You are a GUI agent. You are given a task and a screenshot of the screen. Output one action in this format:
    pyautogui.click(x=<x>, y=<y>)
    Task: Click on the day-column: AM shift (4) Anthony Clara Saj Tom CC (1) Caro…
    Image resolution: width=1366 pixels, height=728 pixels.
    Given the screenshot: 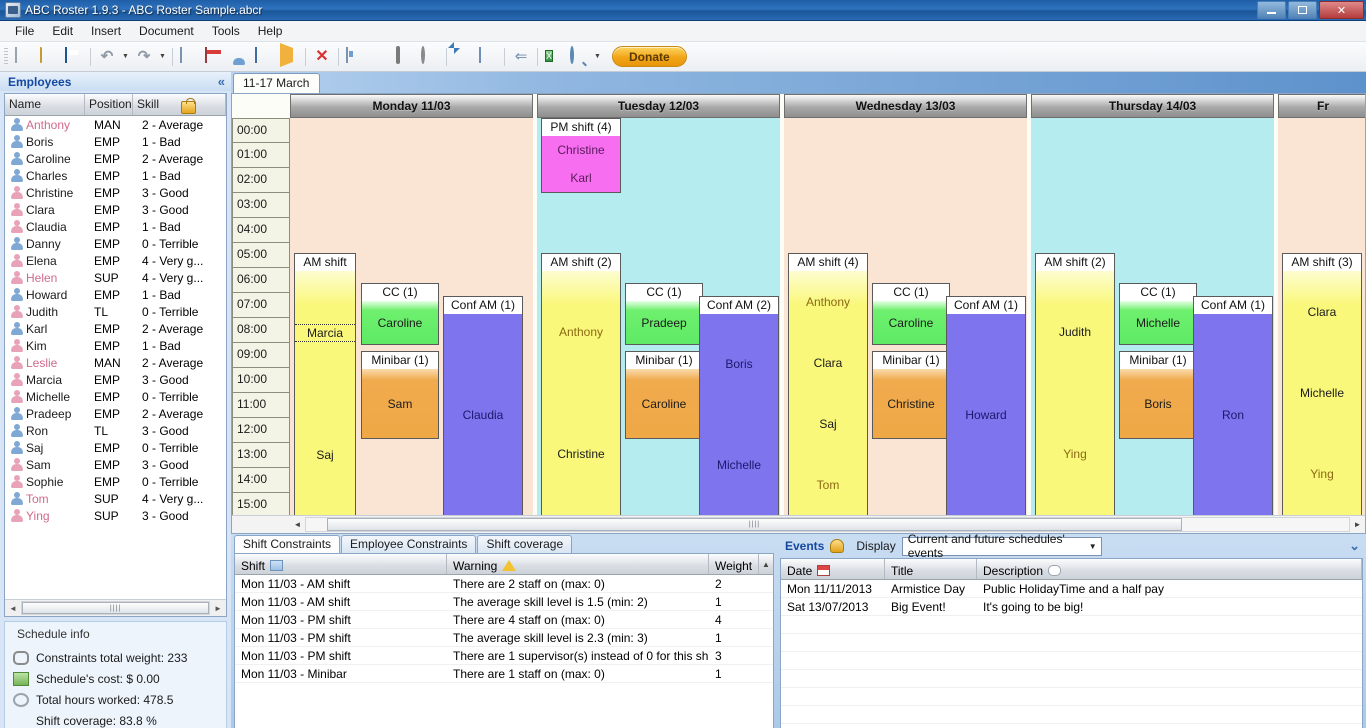 What is the action you would take?
    pyautogui.click(x=905, y=316)
    